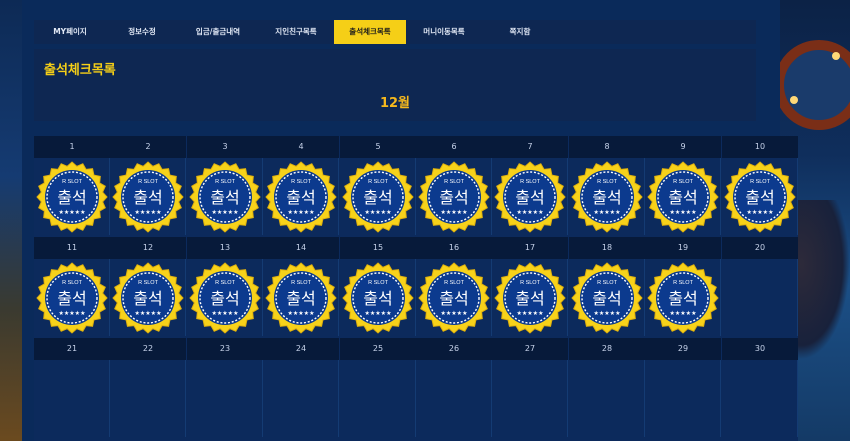 The width and height of the screenshot is (850, 441). I want to click on tab-5: 출석체크목록, so click(370, 32).